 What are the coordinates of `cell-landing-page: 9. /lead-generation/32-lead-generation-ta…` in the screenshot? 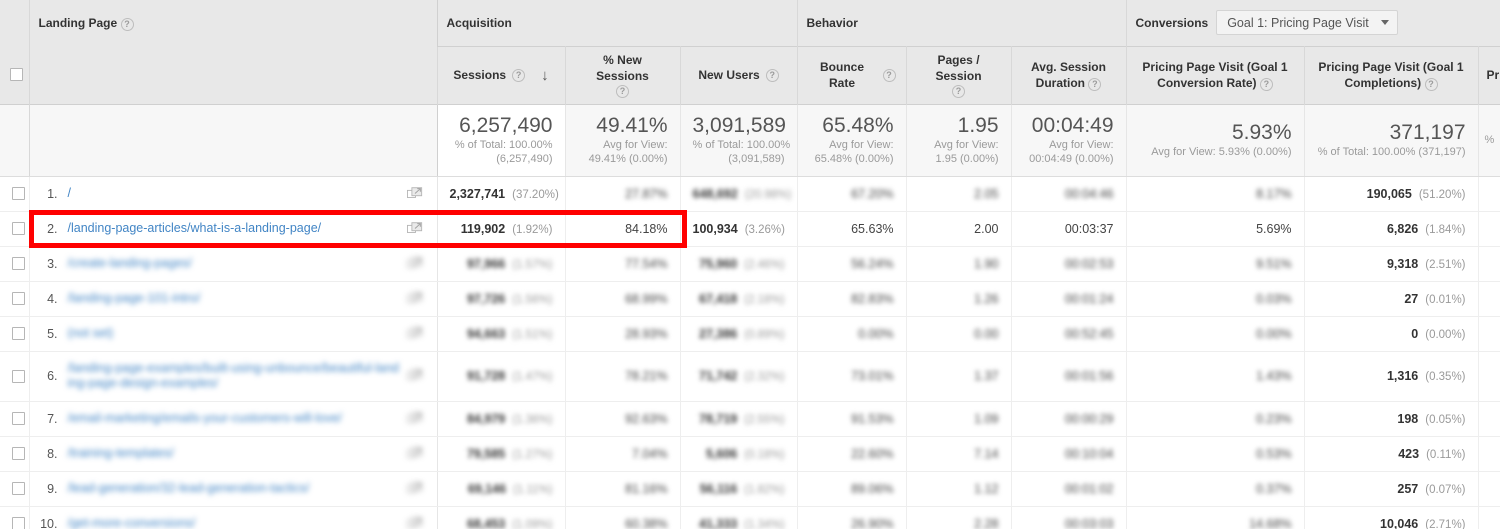 It's located at (233, 489).